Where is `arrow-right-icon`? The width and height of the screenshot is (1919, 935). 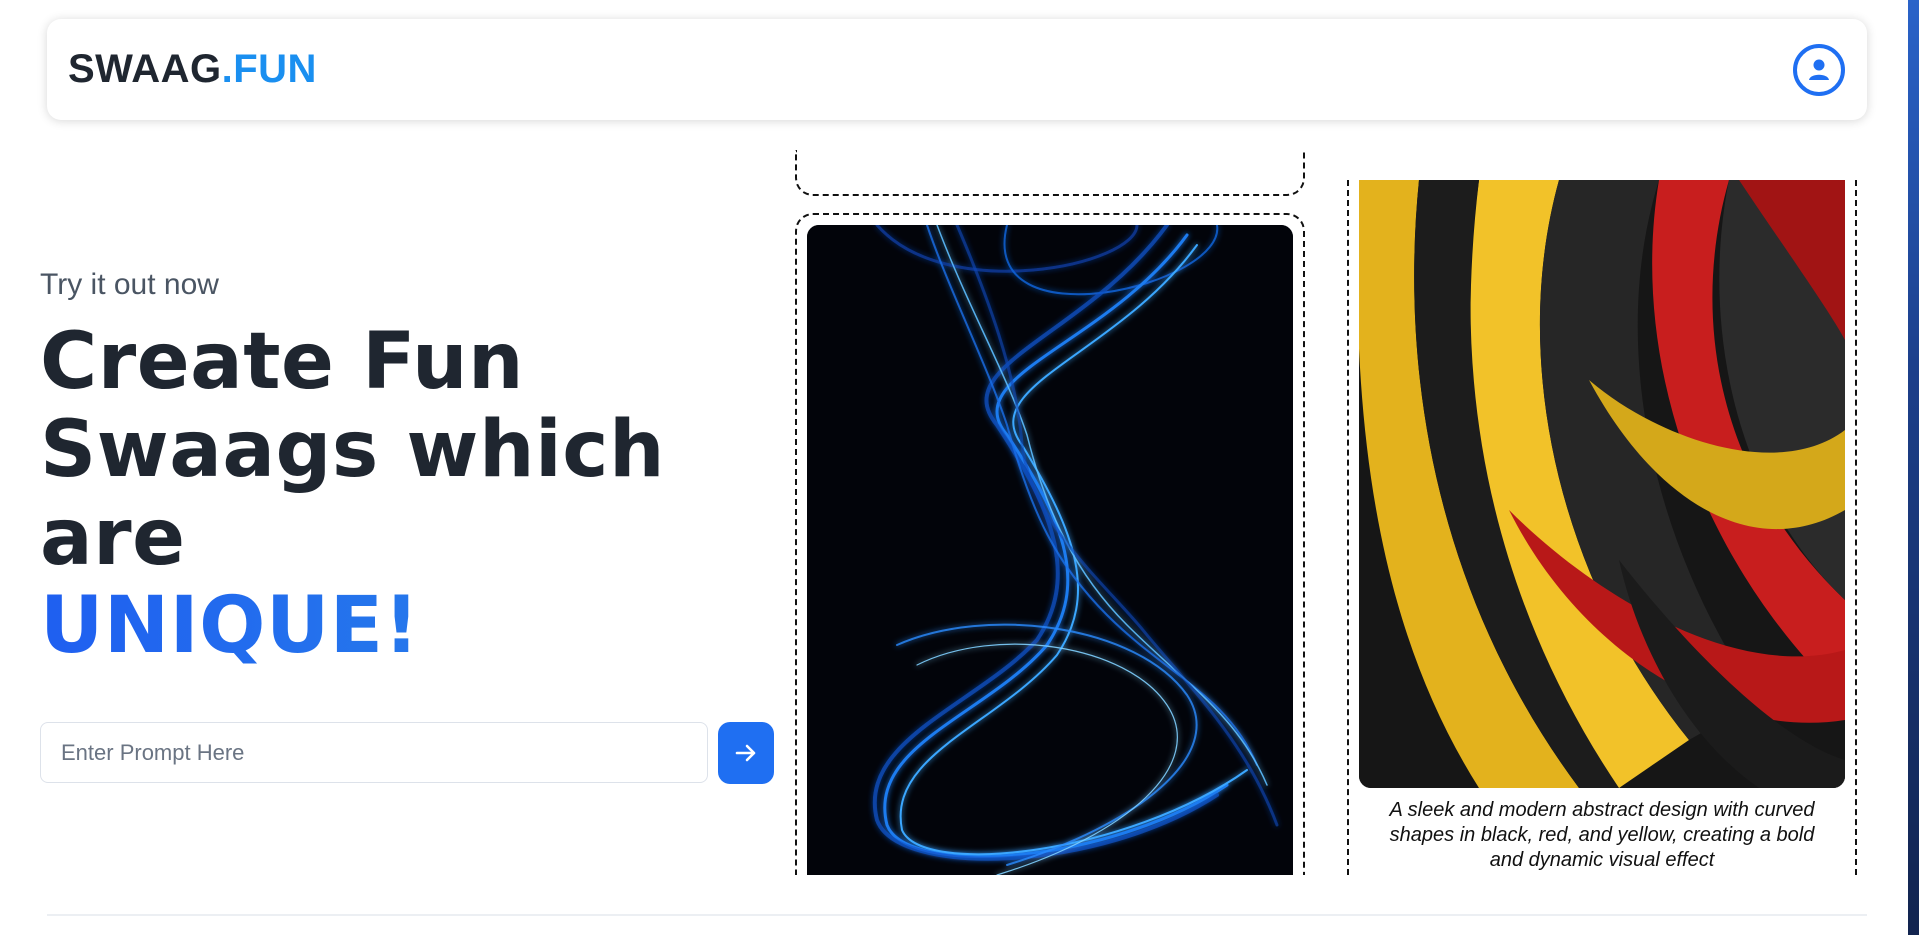 arrow-right-icon is located at coordinates (745, 753).